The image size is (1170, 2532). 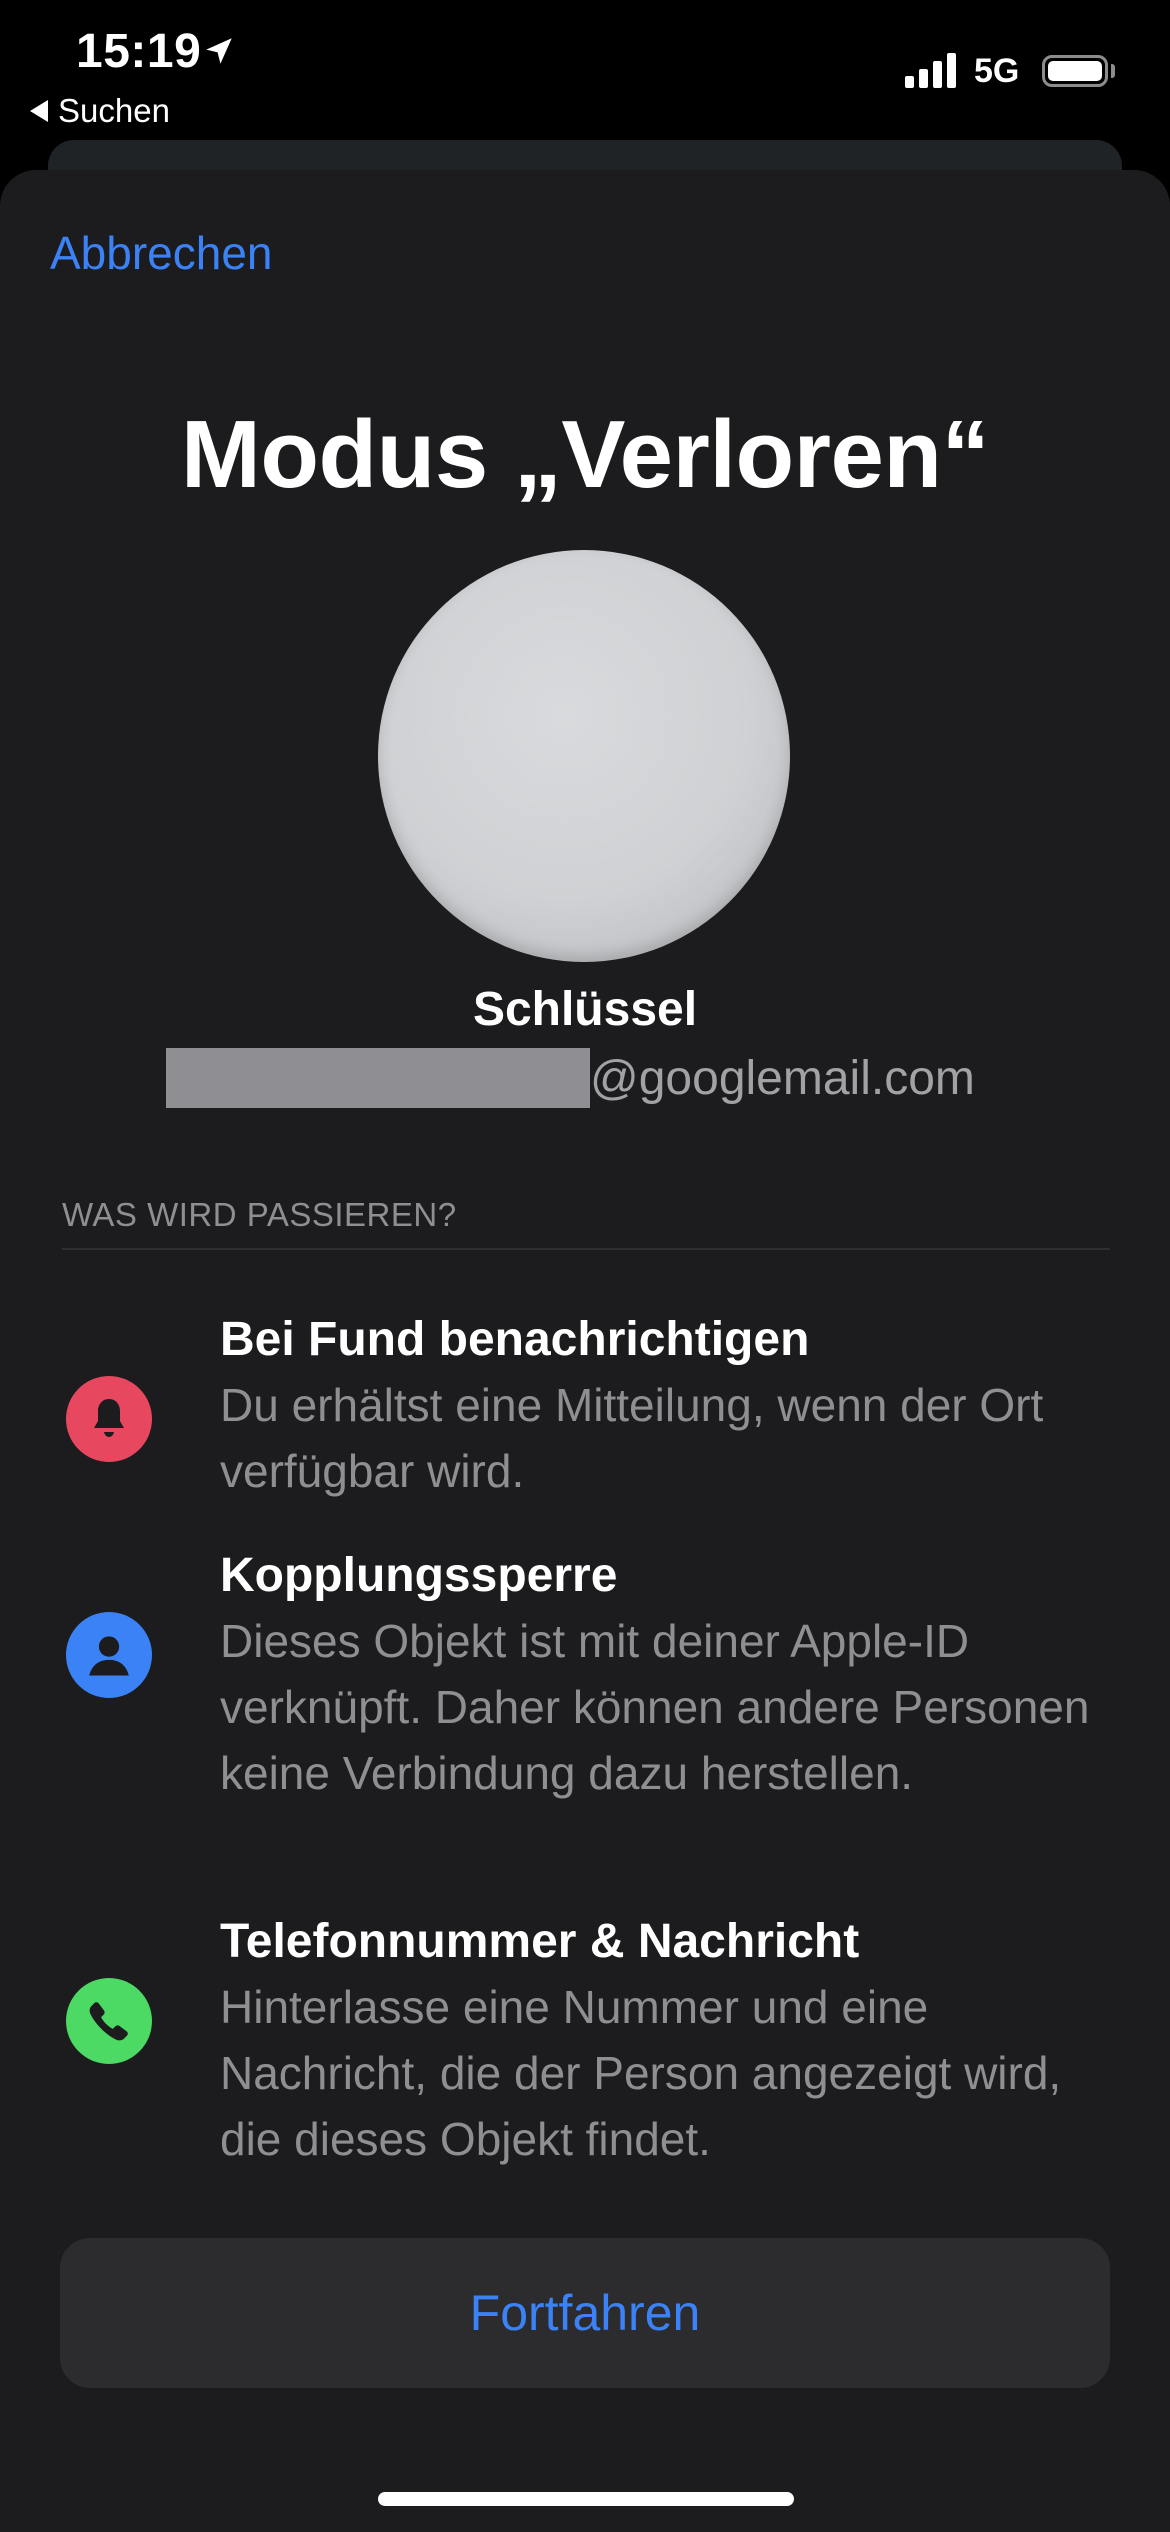 What do you see at coordinates (259, 1214) in the screenshot?
I see `section-header: WAS WIRD PASSIEREN?` at bounding box center [259, 1214].